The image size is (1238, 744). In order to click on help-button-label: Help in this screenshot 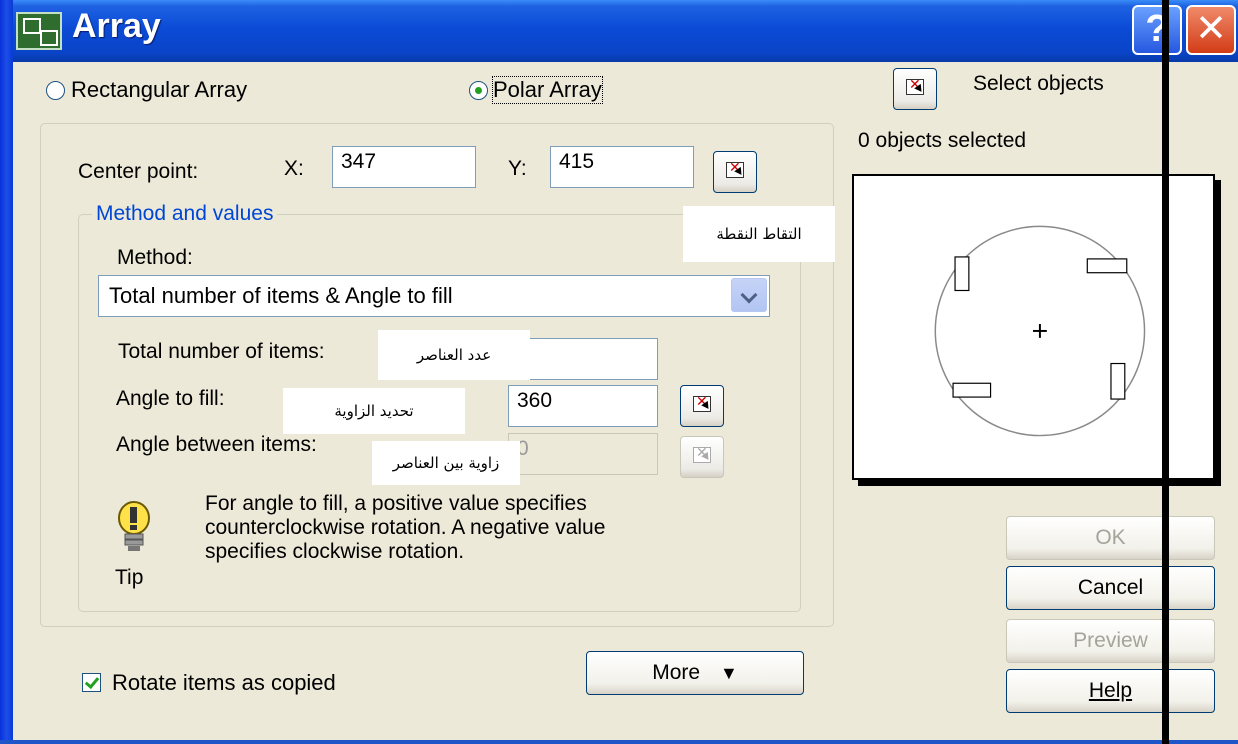, I will do `click(1110, 690)`.